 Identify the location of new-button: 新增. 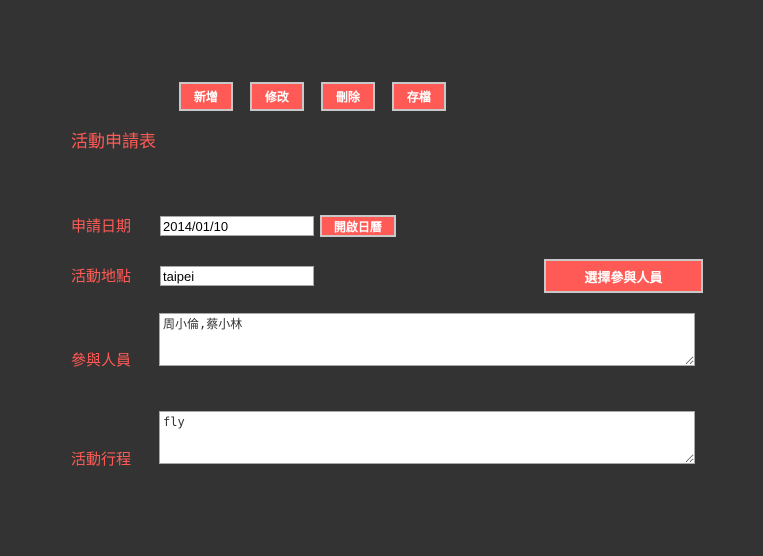
(206, 96).